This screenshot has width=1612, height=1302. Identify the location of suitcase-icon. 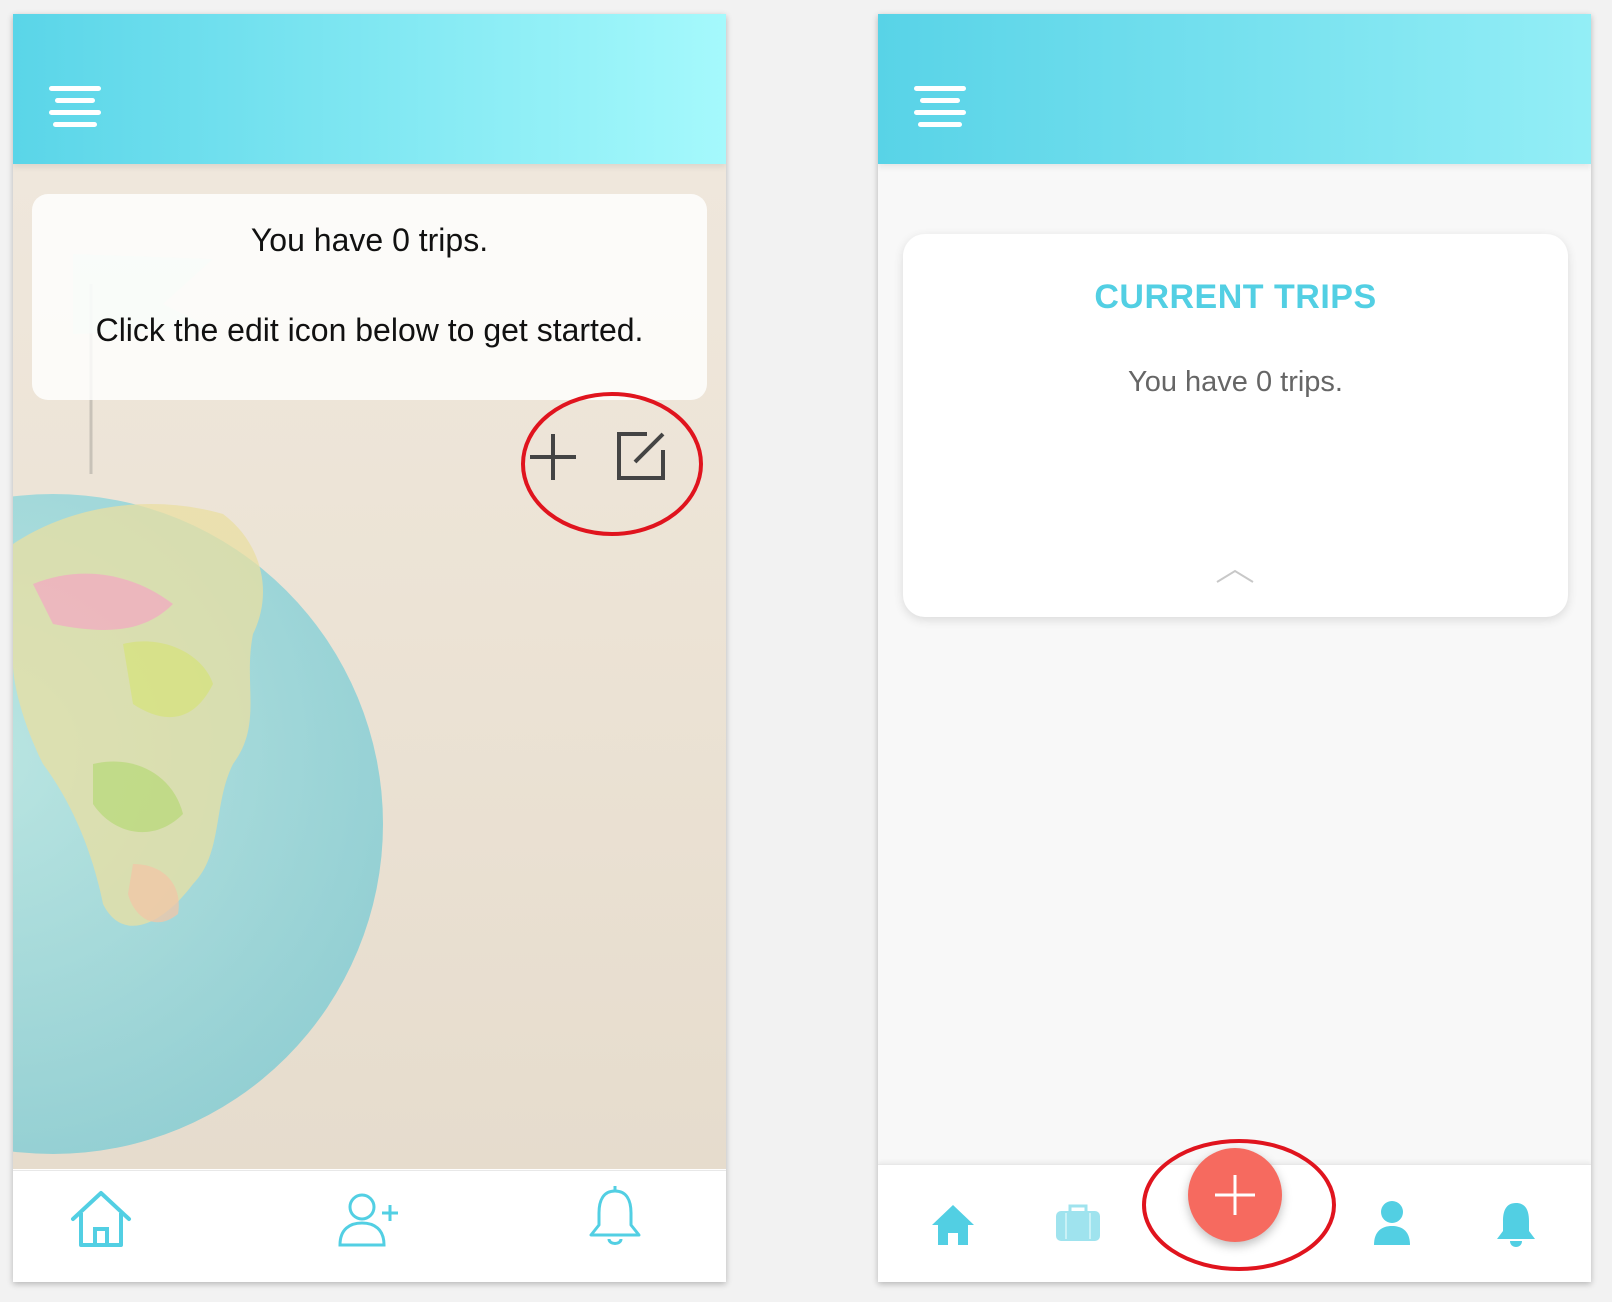
(1078, 1225).